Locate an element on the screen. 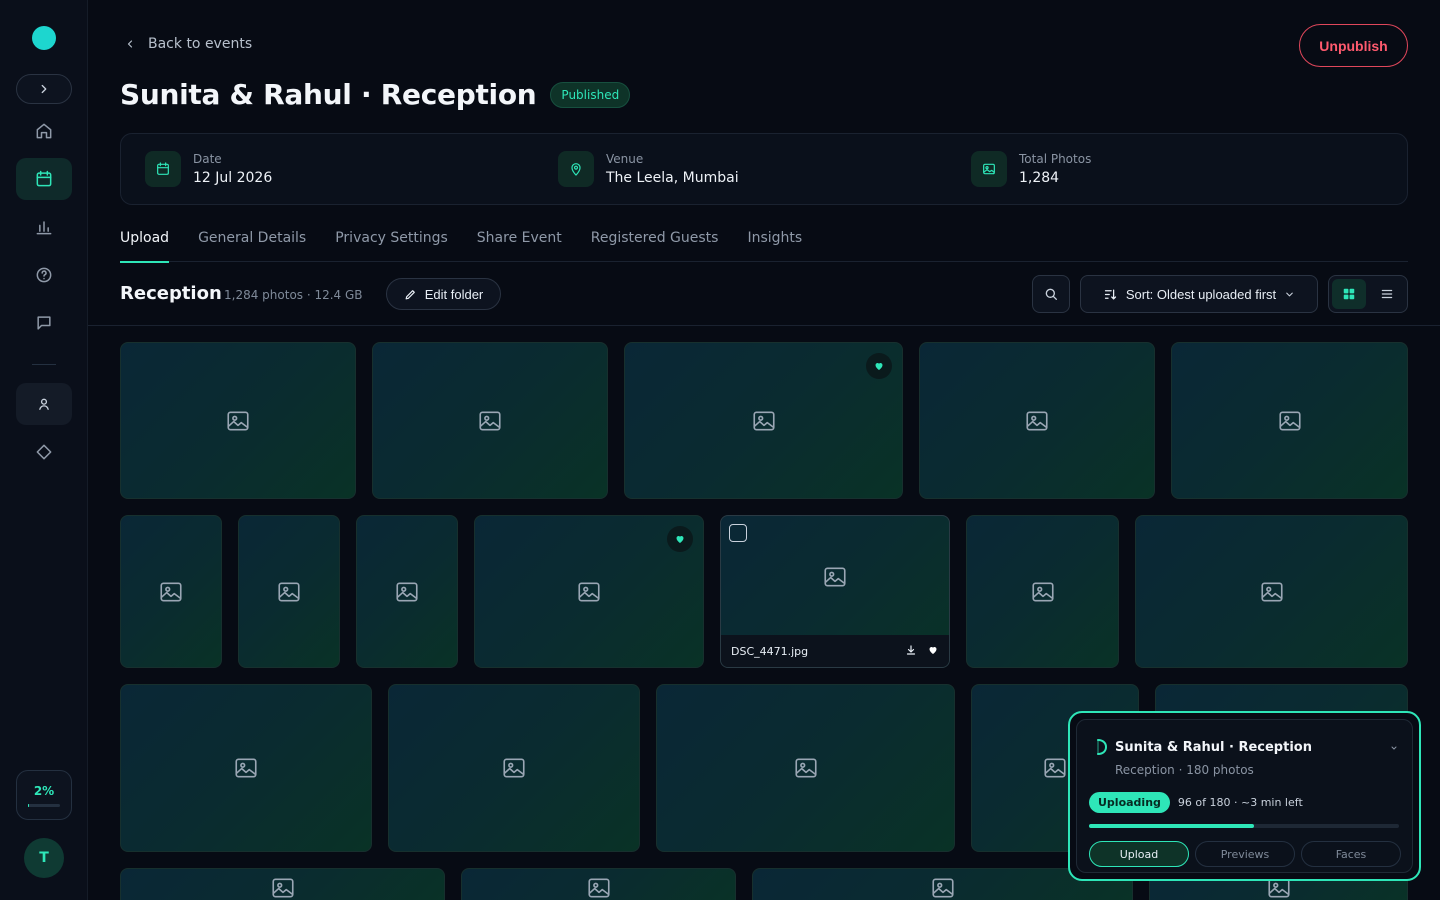 The image size is (1440, 900). tab-general-details: General Details is located at coordinates (252, 245).